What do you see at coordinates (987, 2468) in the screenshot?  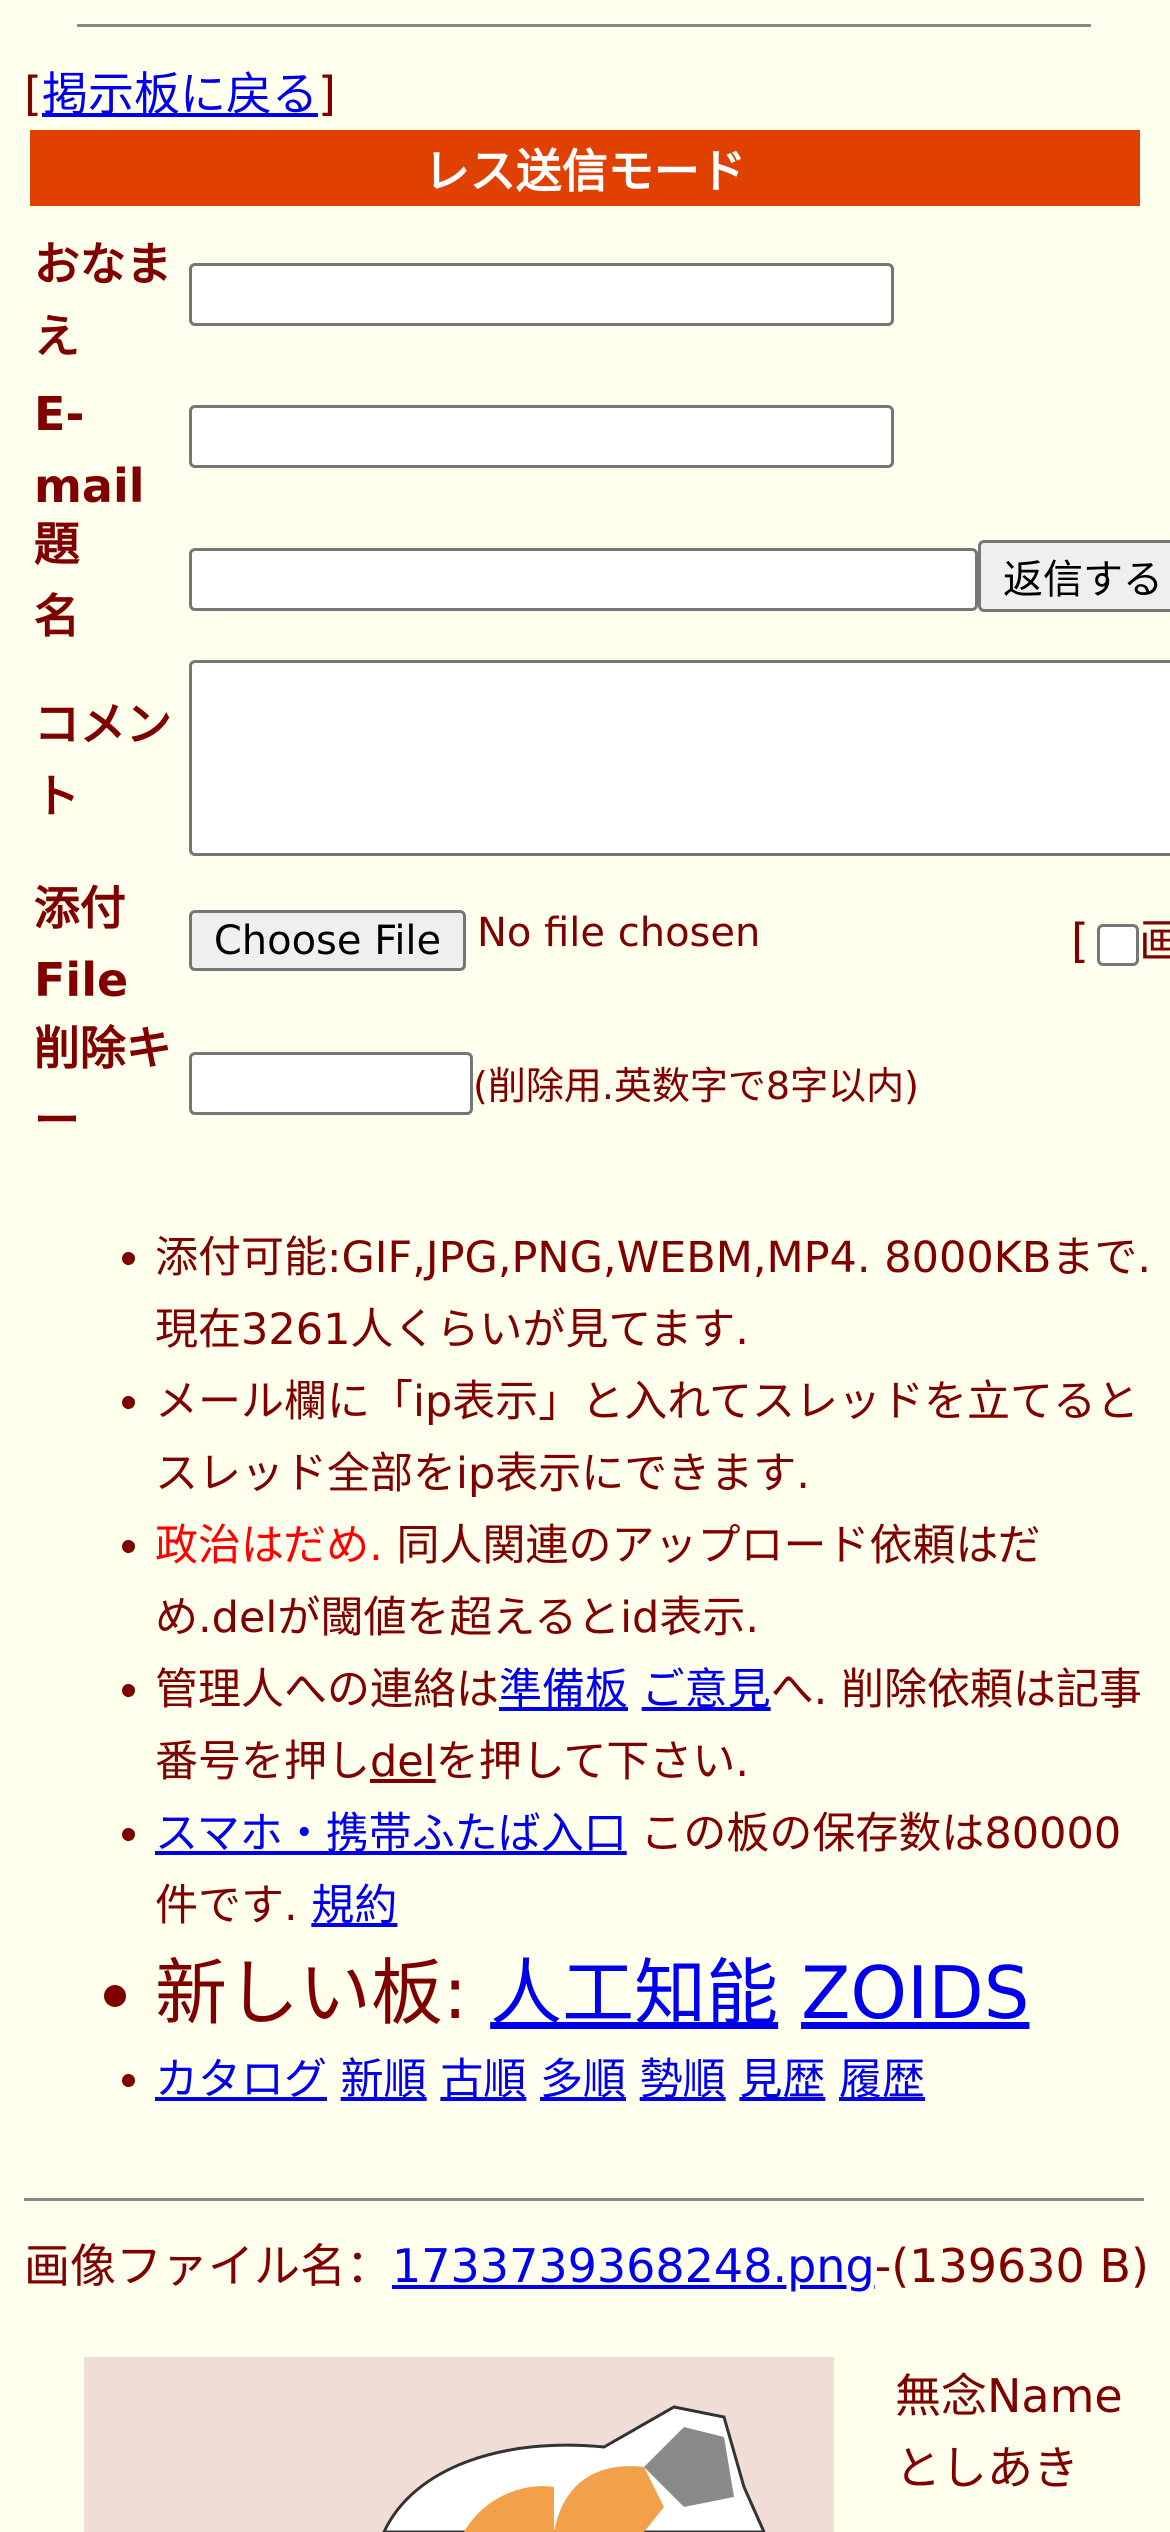 I see `post-author: としあき` at bounding box center [987, 2468].